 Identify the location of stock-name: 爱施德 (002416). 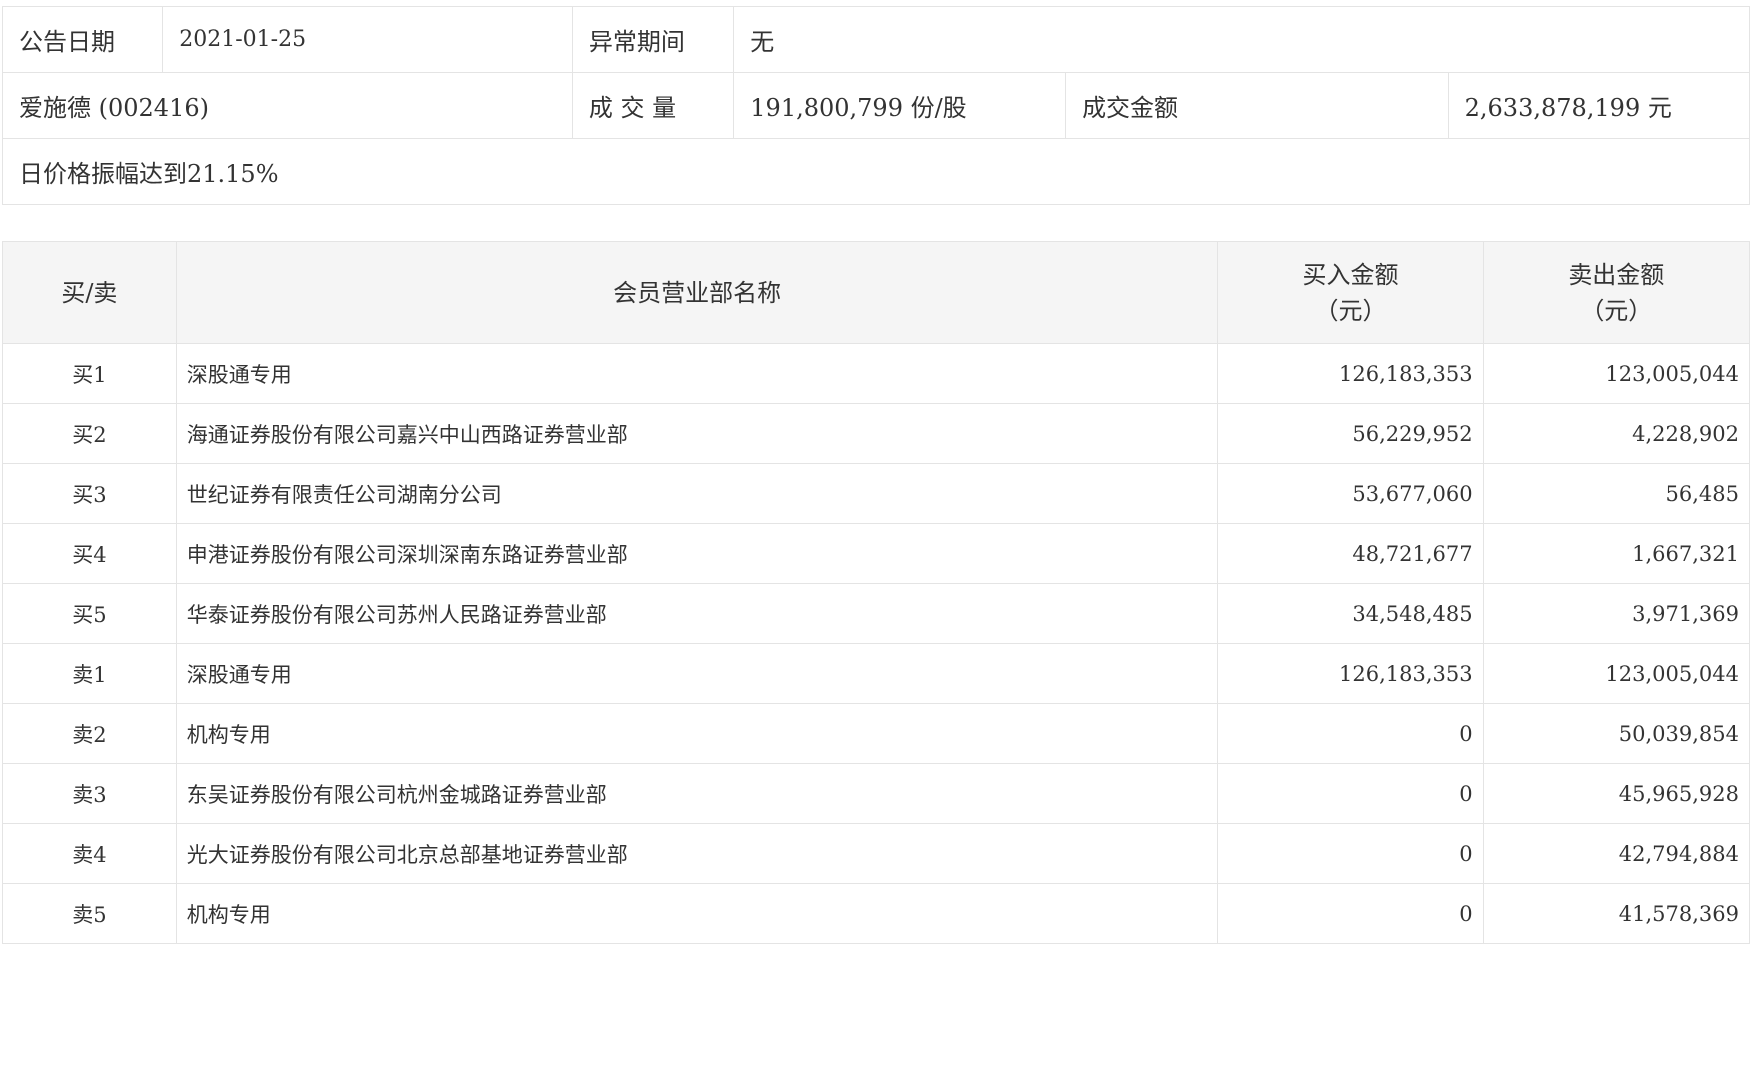
(287, 105).